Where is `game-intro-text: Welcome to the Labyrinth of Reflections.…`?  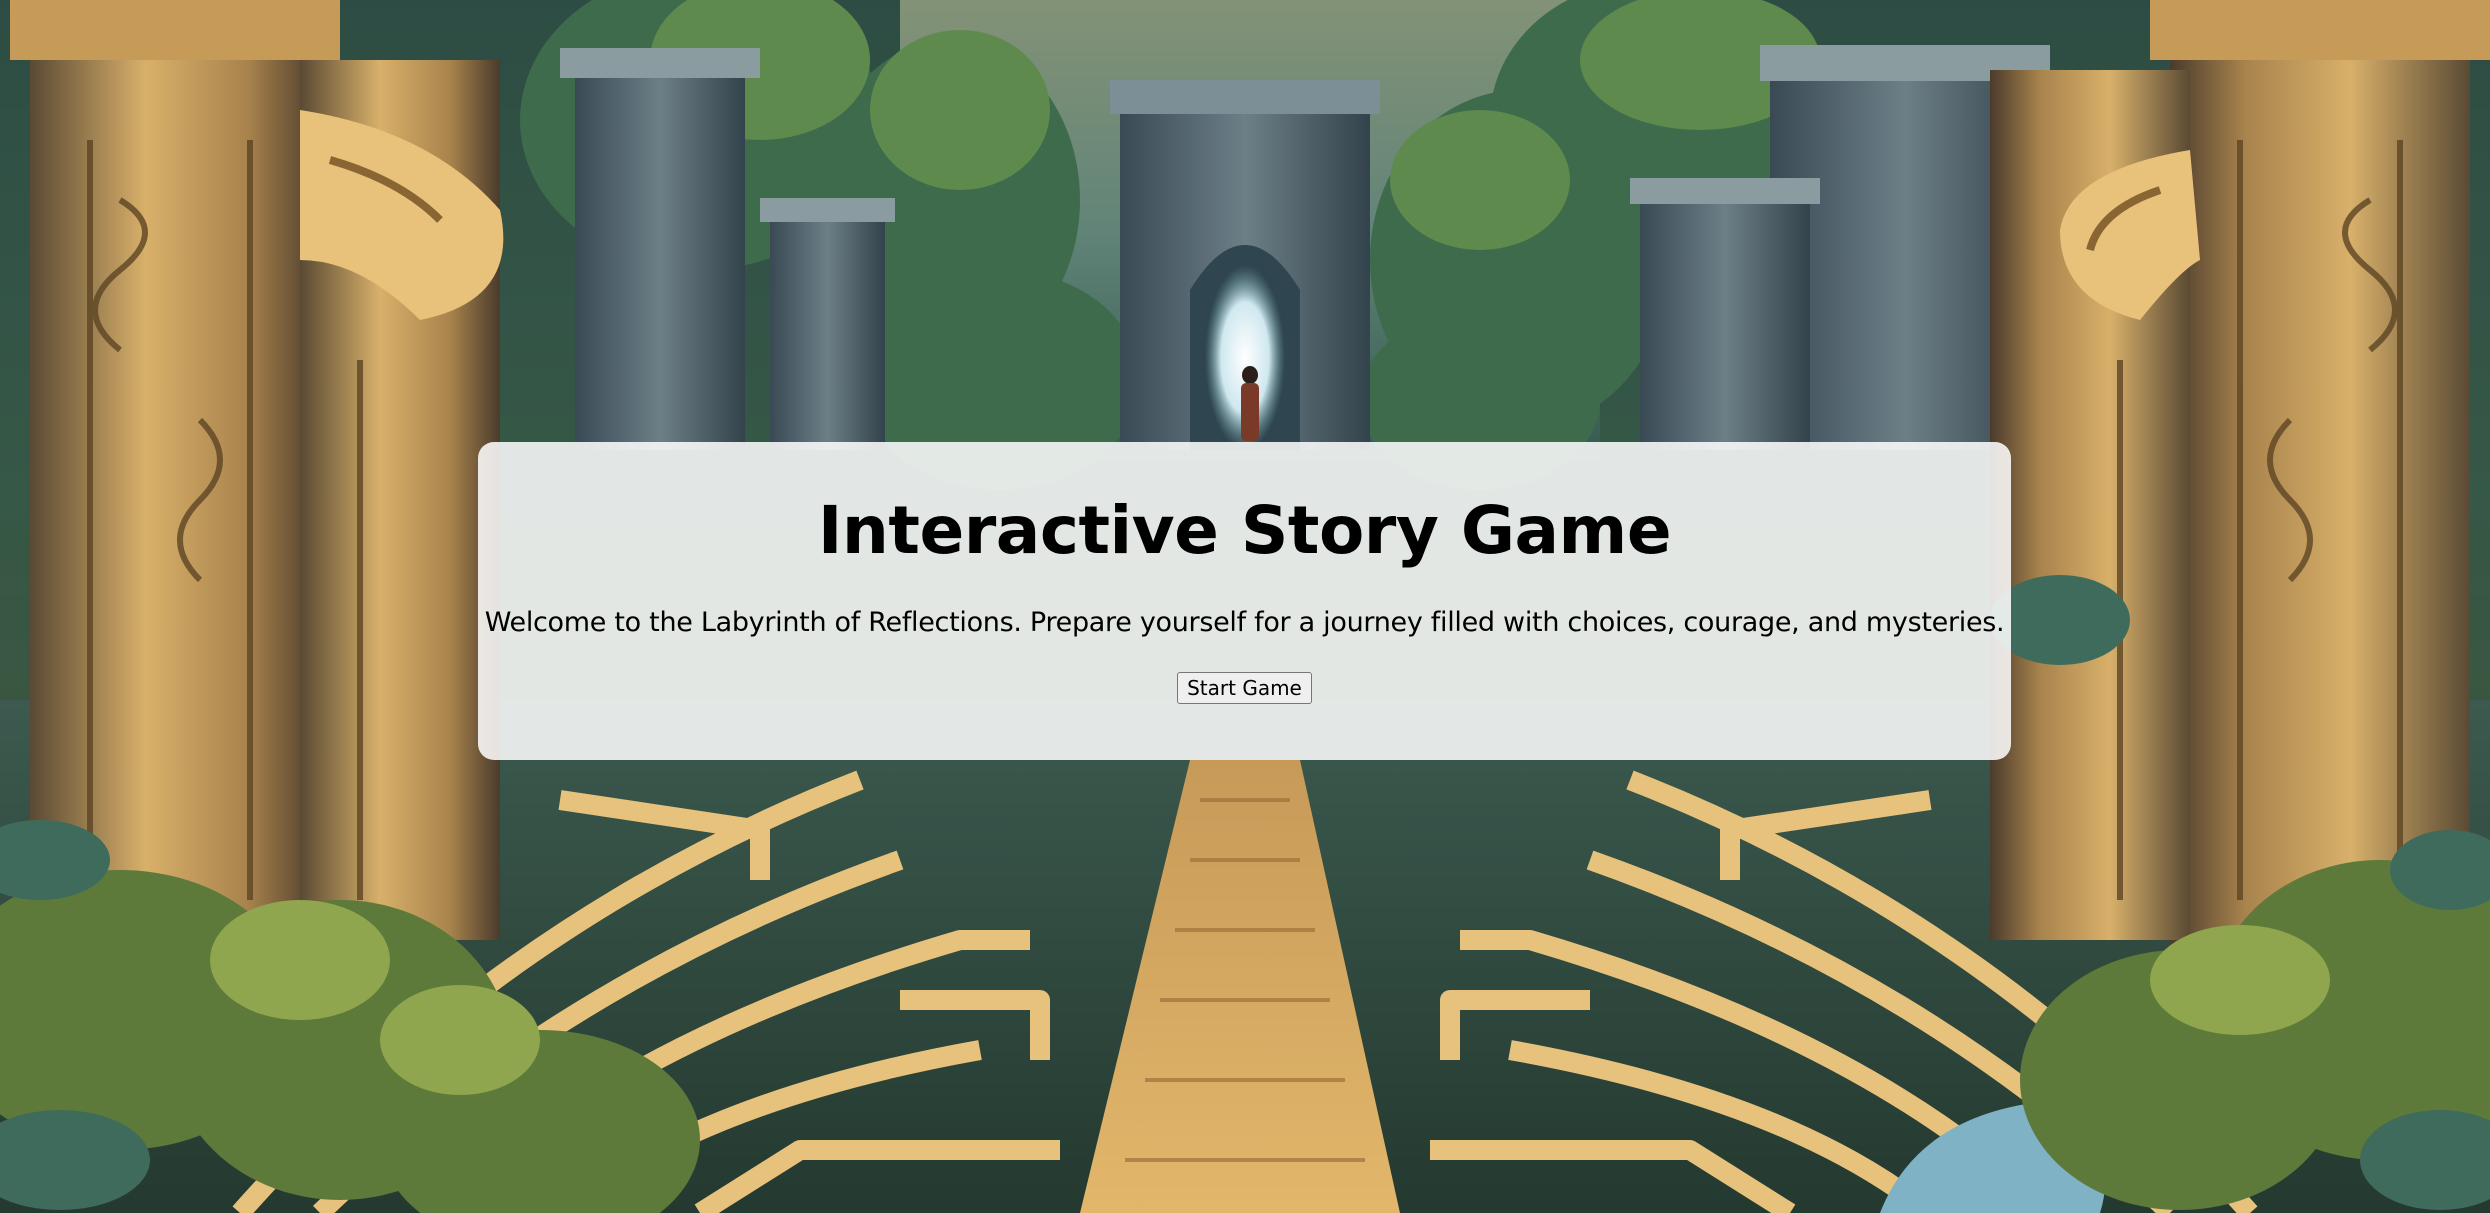 game-intro-text: Welcome to the Labyrinth of Reflections.… is located at coordinates (1244, 622).